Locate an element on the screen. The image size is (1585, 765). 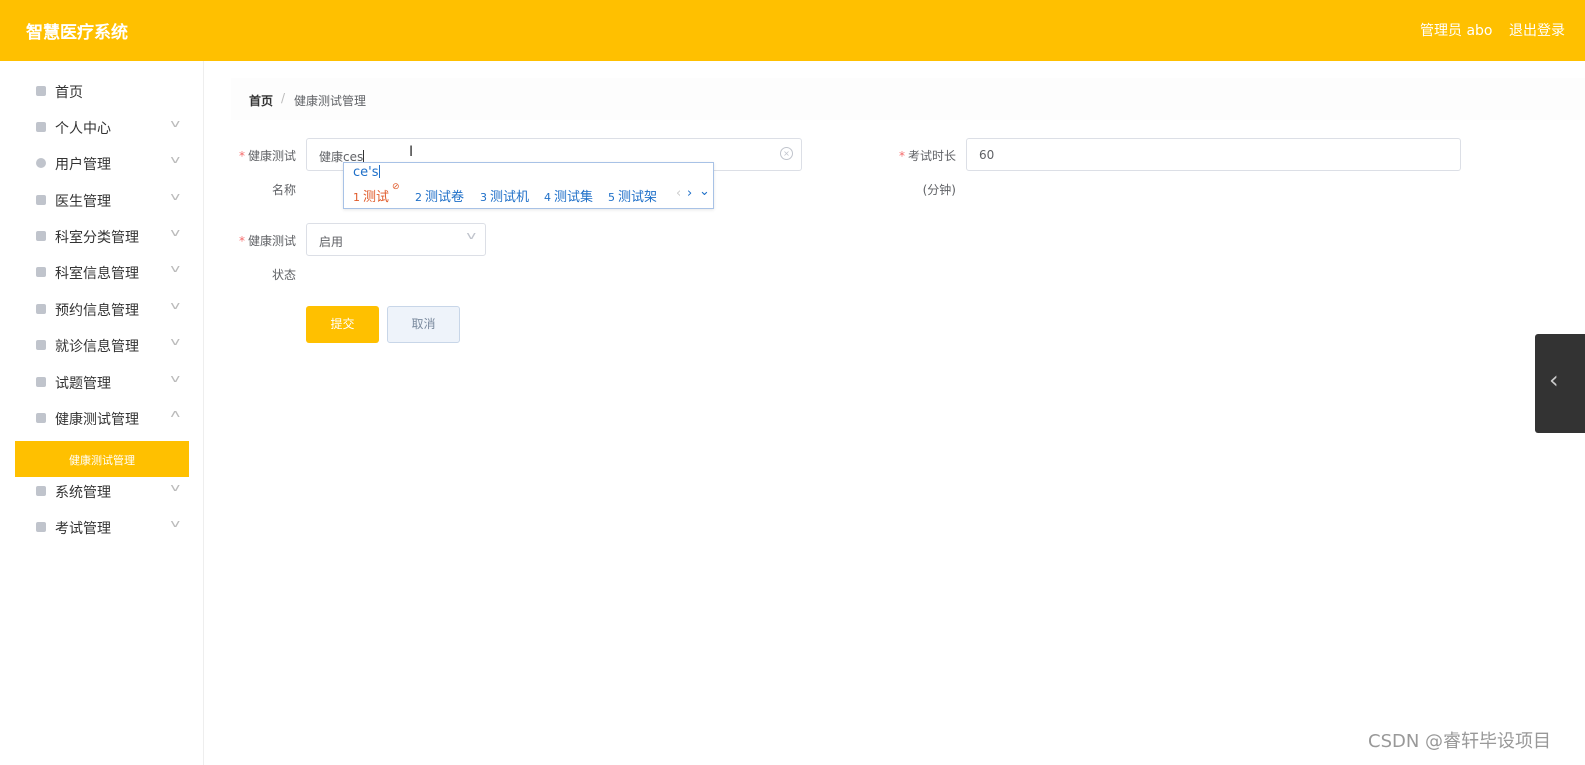
sidebar-item-label: 科室分类管理 is located at coordinates (97, 238).